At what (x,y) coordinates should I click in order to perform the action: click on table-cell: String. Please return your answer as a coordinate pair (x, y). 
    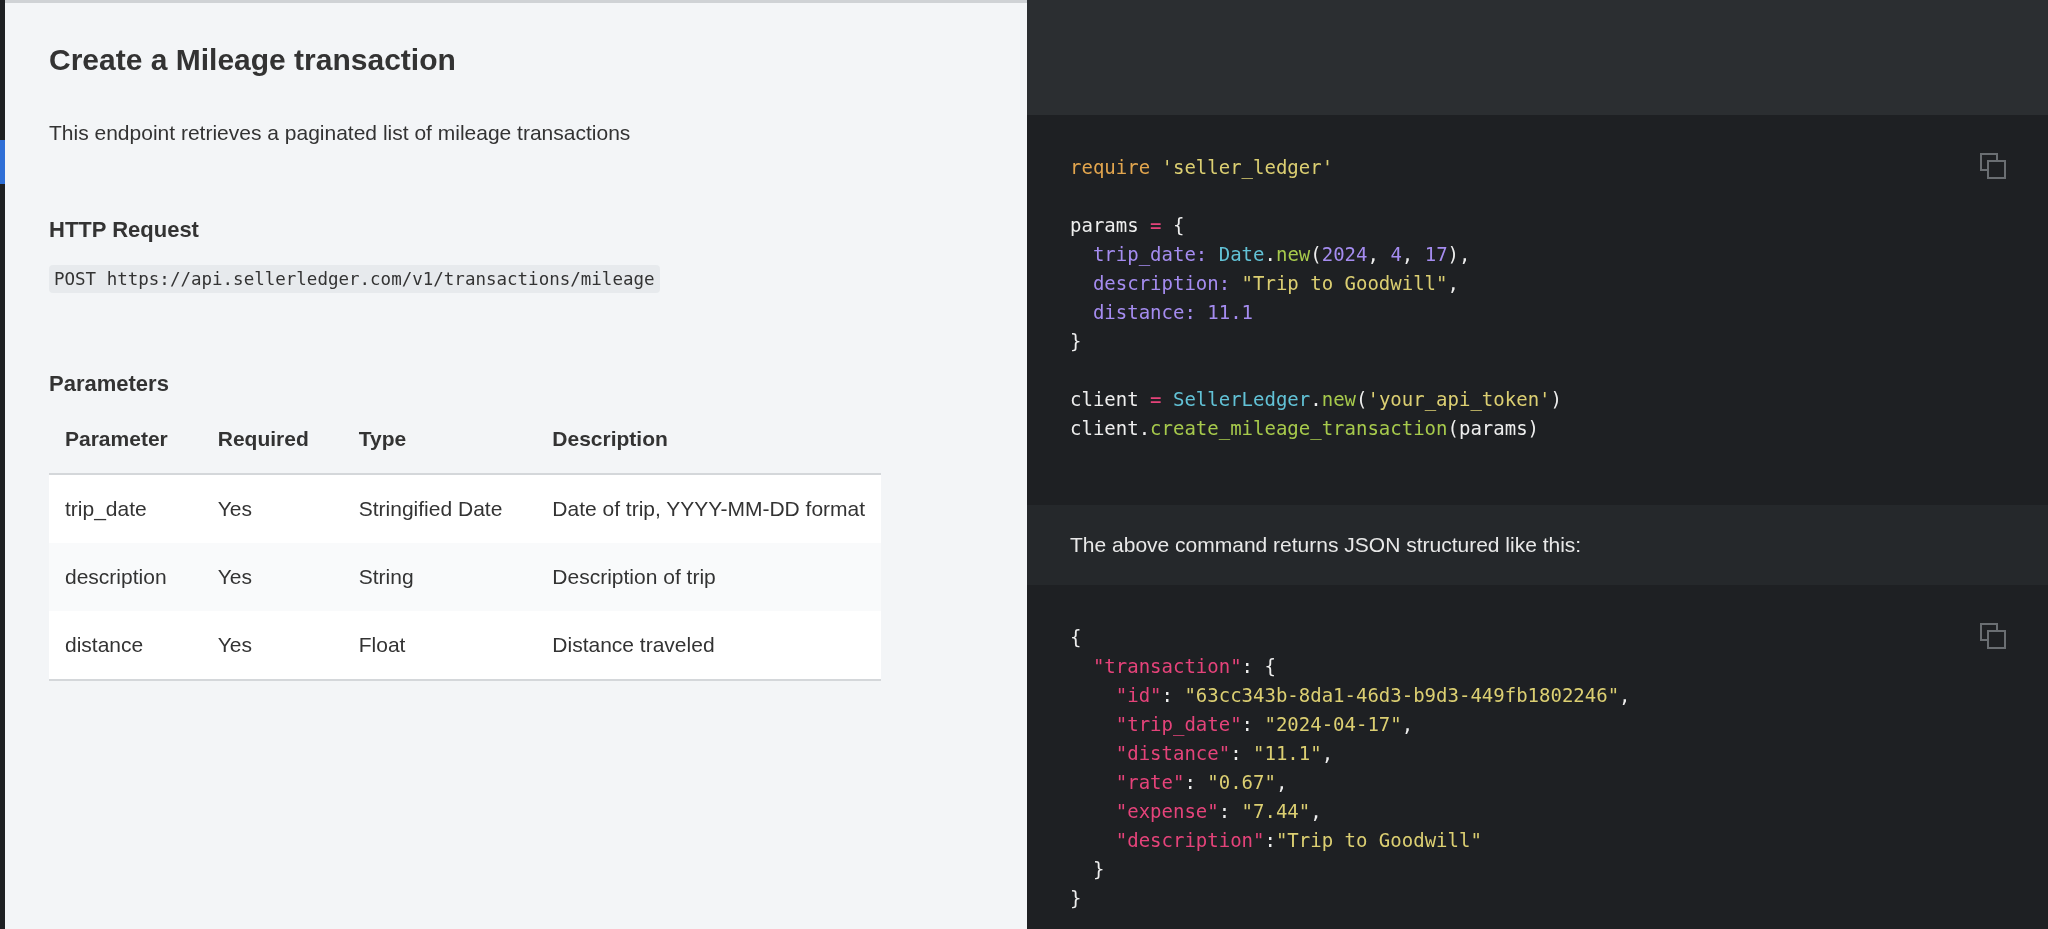
    Looking at the image, I should click on (439, 577).